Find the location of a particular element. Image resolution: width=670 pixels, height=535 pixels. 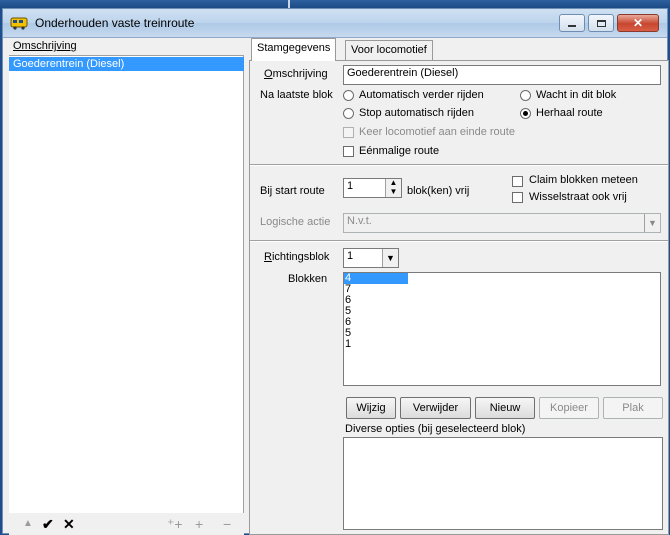

radio-wacht is located at coordinates (525, 95).